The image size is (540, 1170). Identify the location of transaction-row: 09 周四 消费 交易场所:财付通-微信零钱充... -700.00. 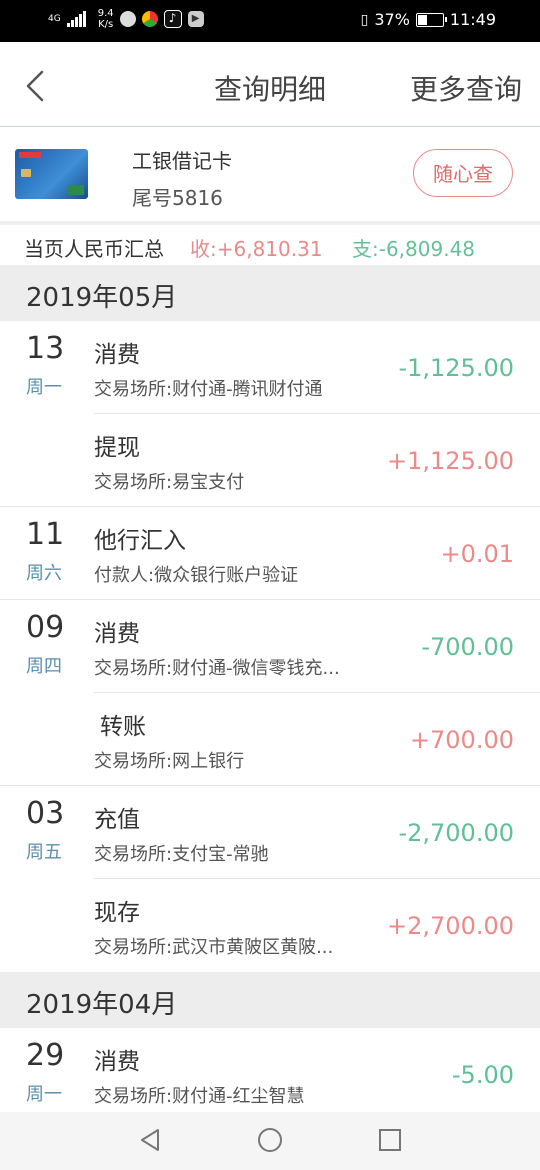
(270, 646).